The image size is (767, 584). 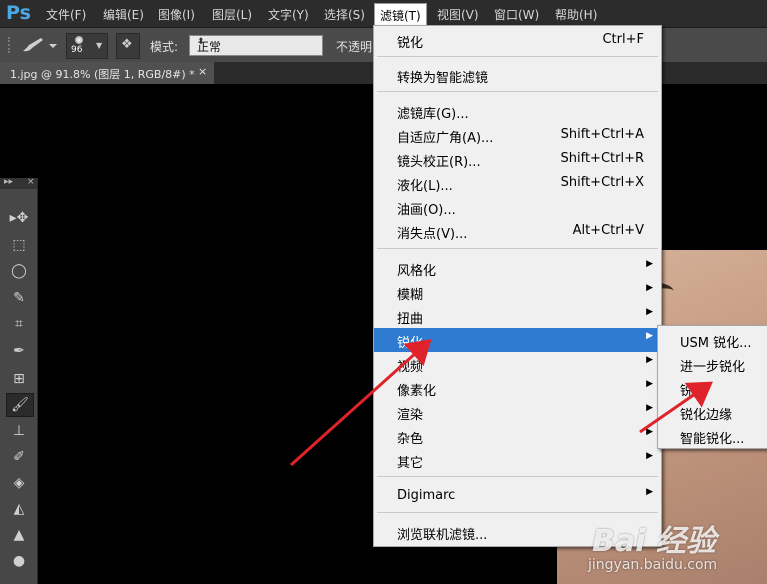 What do you see at coordinates (602, 134) in the screenshot?
I see `menu-item-shortcut: Shift+Ctrl+A` at bounding box center [602, 134].